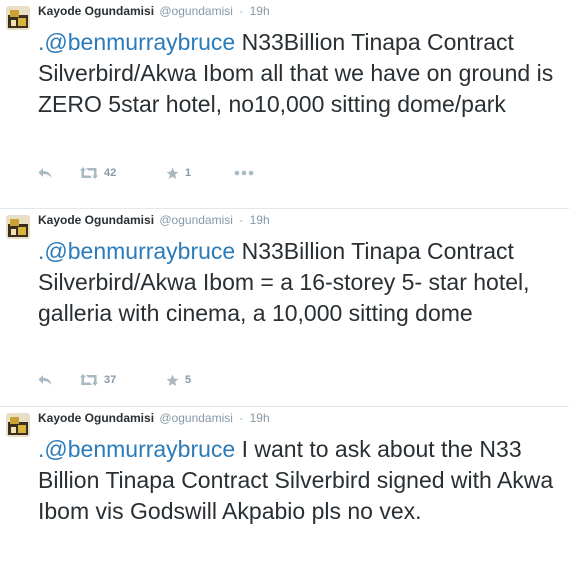  What do you see at coordinates (188, 380) in the screenshot?
I see `favorite-count: 5` at bounding box center [188, 380].